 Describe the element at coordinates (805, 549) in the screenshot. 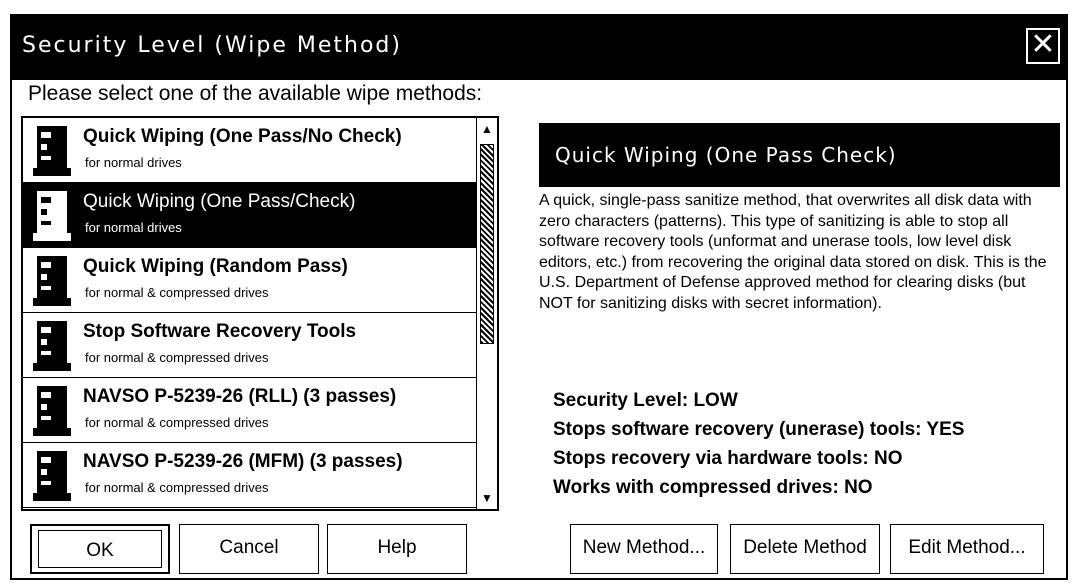

I see `delete-method-button: Delete Method` at that location.